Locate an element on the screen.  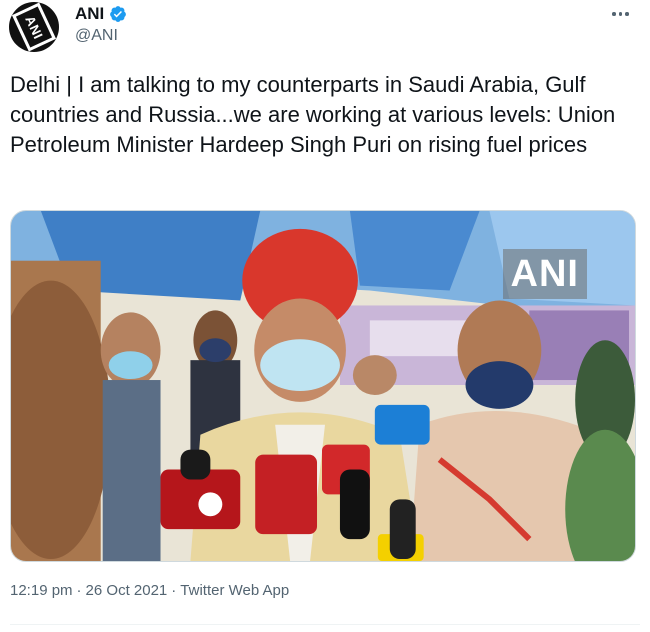
author-display-name: ANI is located at coordinates (89, 14).